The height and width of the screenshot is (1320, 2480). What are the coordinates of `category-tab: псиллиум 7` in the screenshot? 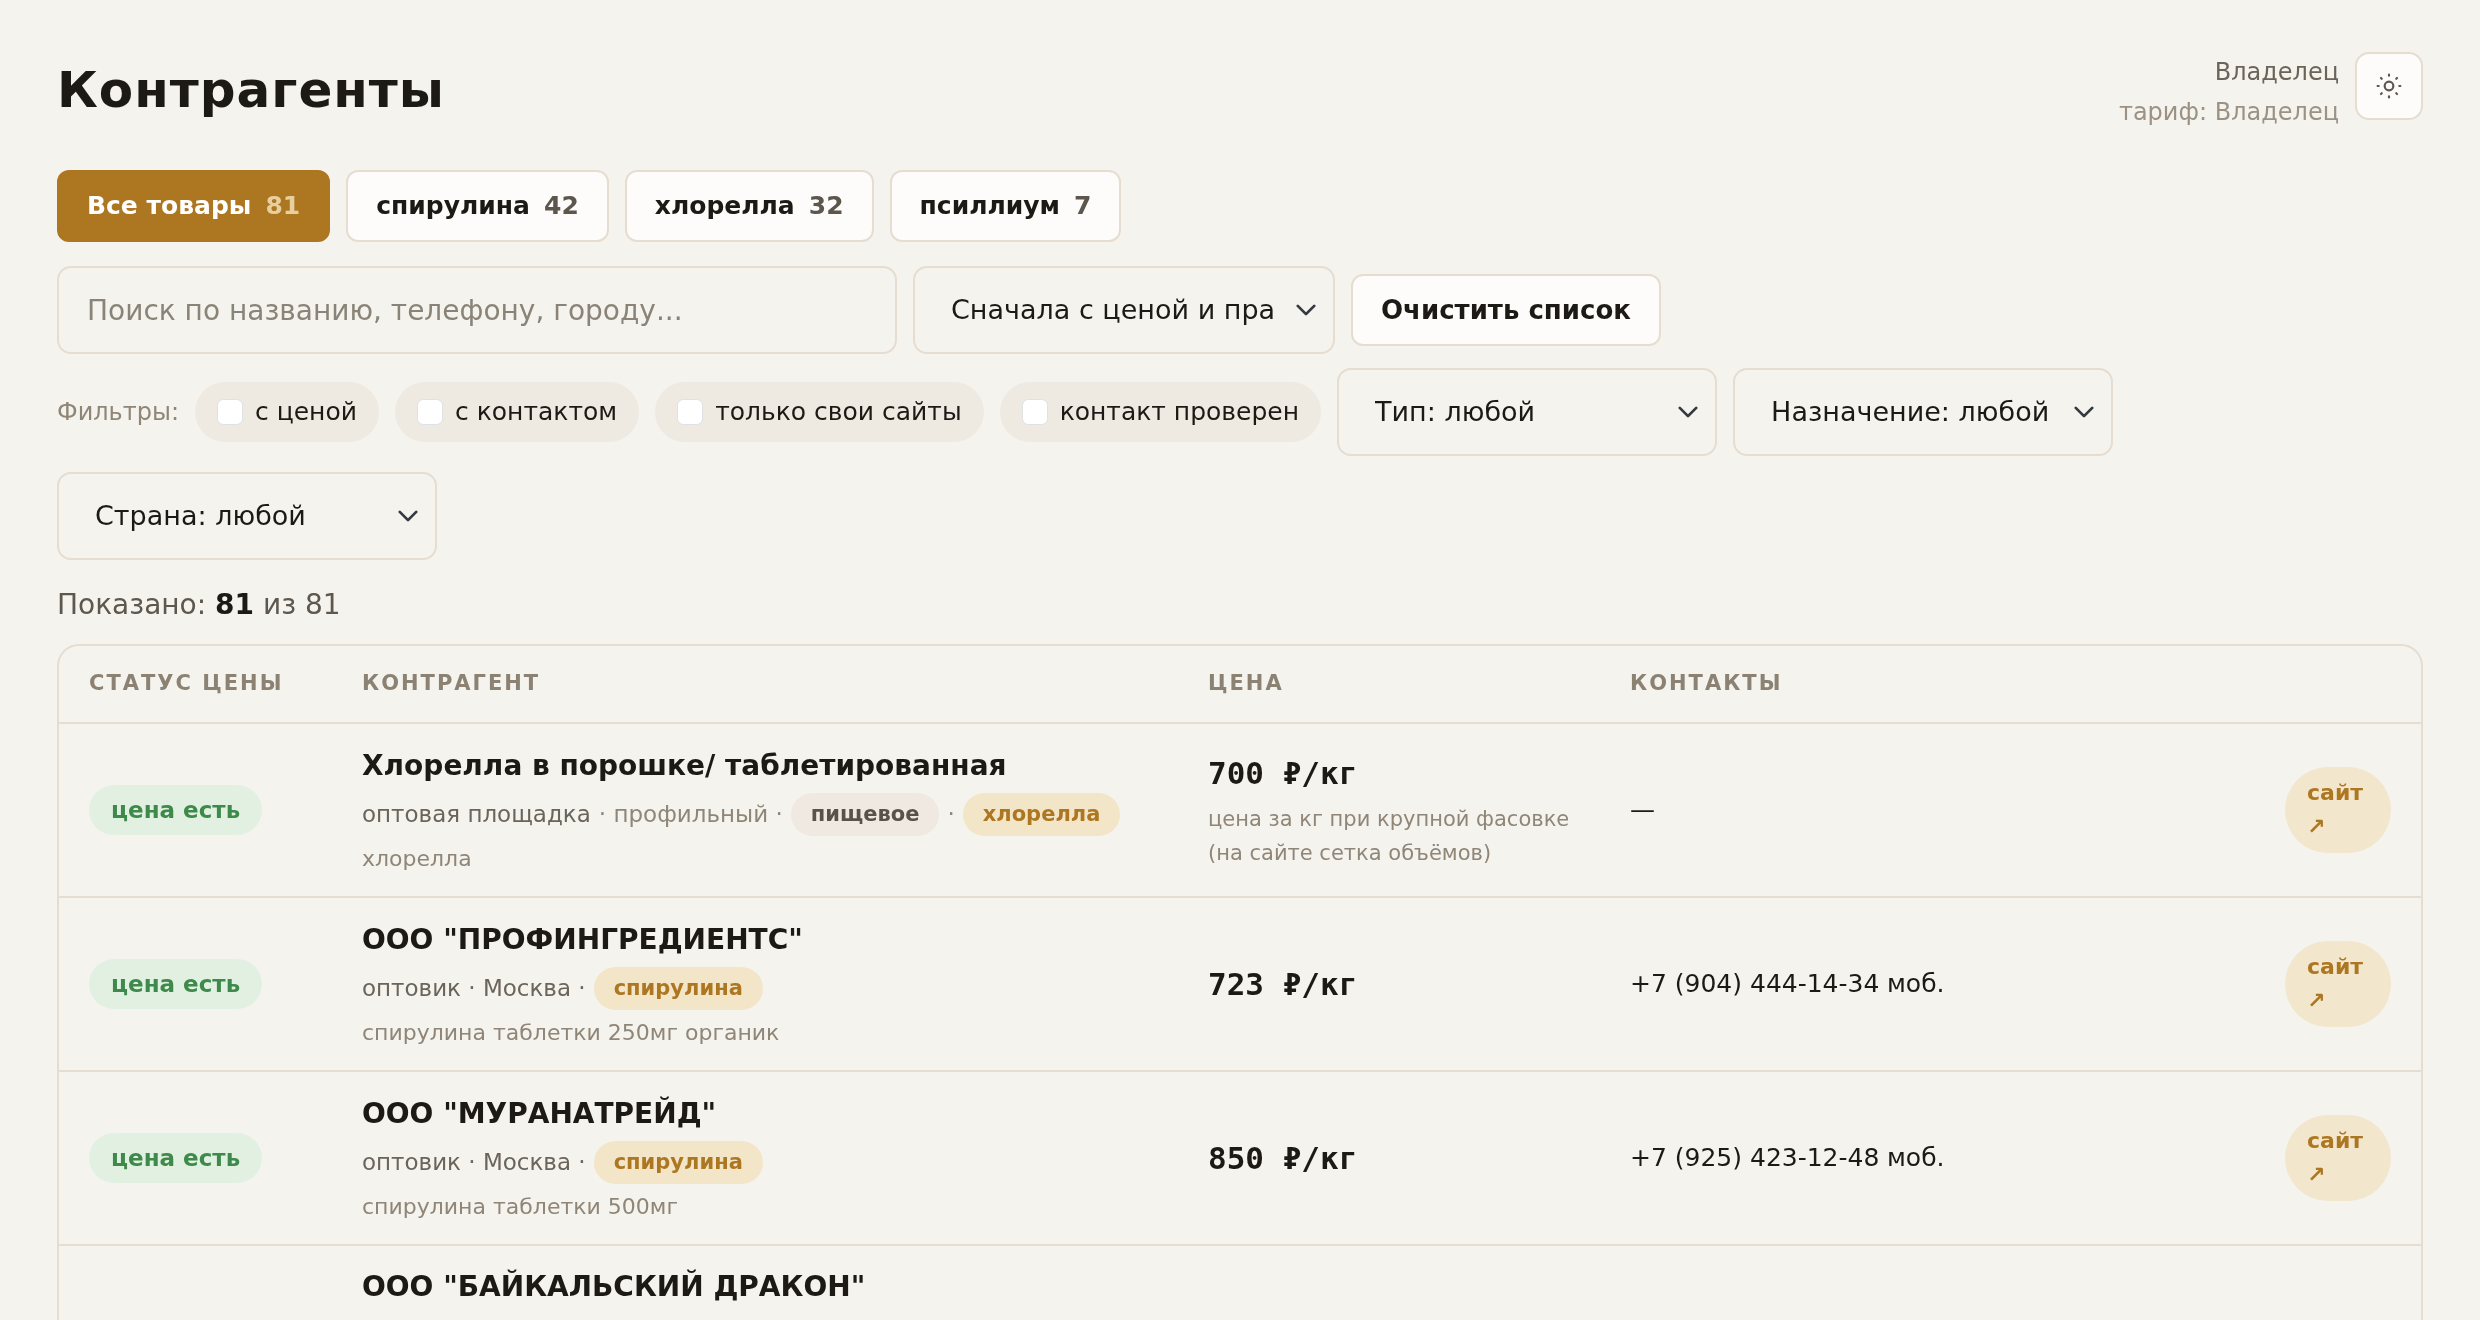 It's located at (1005, 206).